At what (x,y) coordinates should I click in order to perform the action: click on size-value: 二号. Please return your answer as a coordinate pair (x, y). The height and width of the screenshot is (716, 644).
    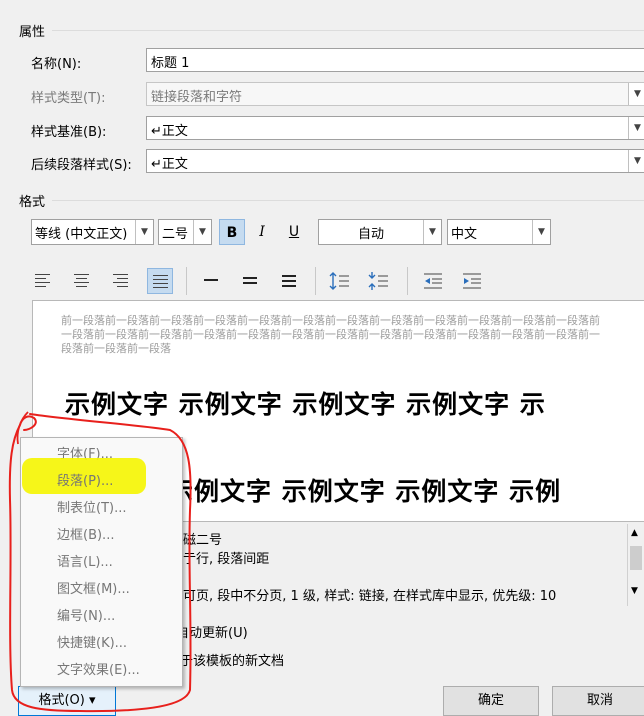
    Looking at the image, I should click on (175, 234).